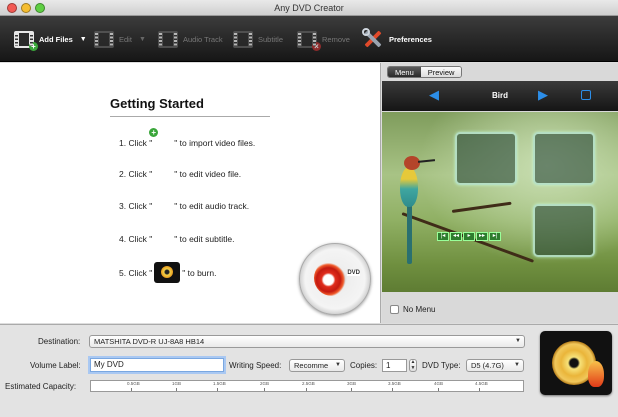 The height and width of the screenshot is (417, 618). Describe the element at coordinates (352, 386) in the screenshot. I see `capacity-tick: 3GB` at that location.